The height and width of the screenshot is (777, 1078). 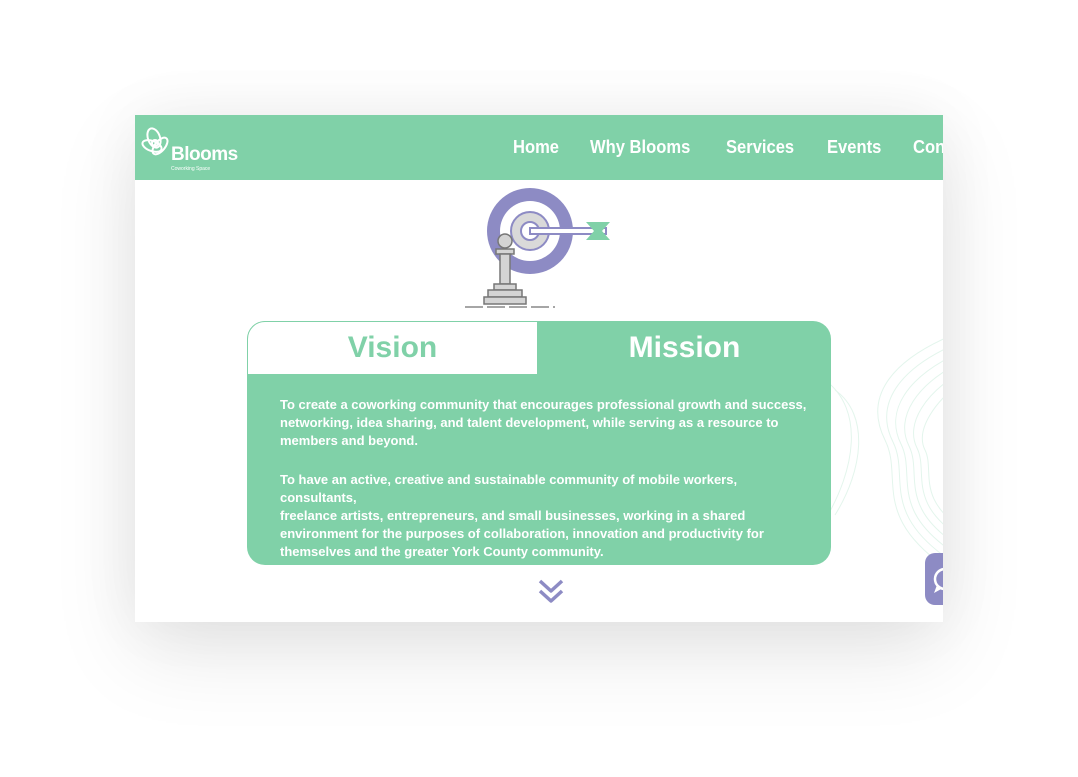 What do you see at coordinates (684, 348) in the screenshot?
I see `tab-mission: Mission` at bounding box center [684, 348].